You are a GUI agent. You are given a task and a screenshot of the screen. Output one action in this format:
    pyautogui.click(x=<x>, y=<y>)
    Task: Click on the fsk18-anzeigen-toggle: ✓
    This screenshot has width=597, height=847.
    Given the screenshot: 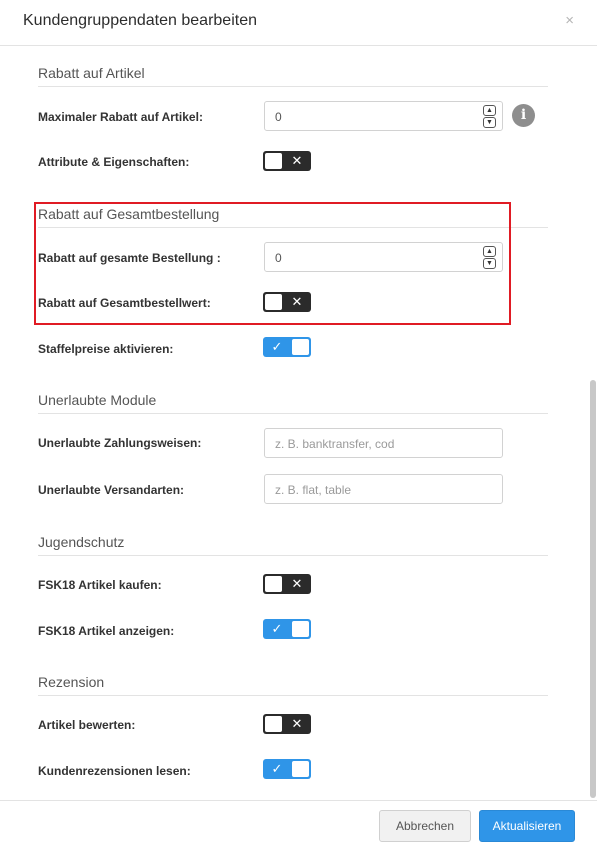 What is the action you would take?
    pyautogui.click(x=287, y=629)
    